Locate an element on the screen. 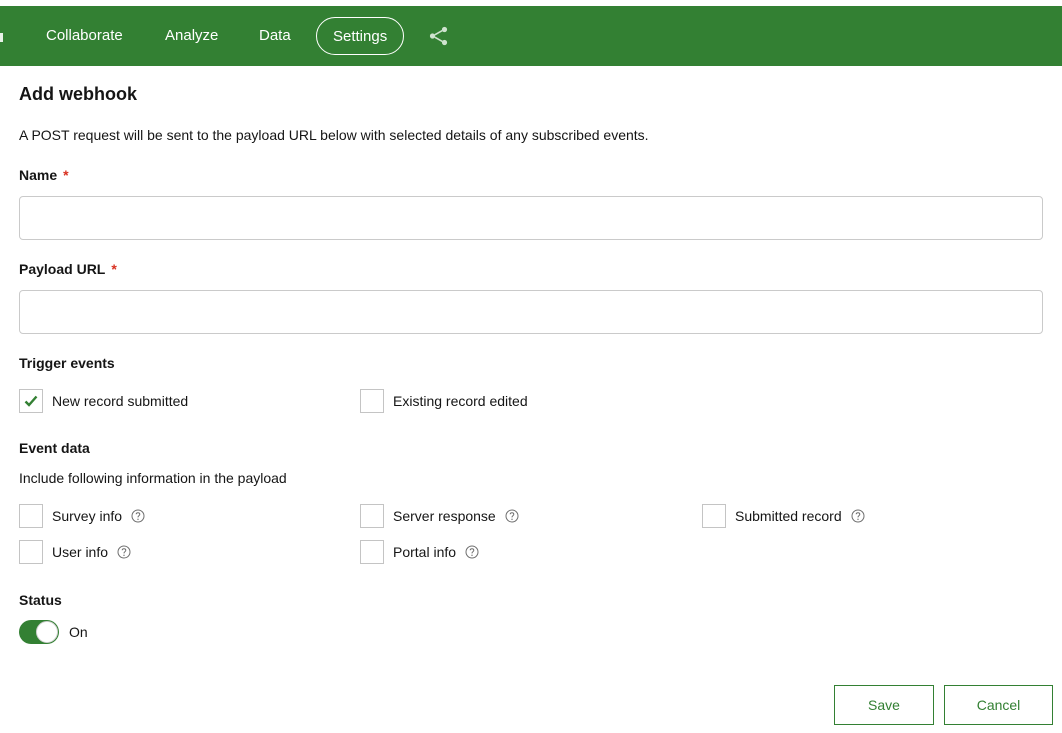  checkmark-icon is located at coordinates (31, 401).